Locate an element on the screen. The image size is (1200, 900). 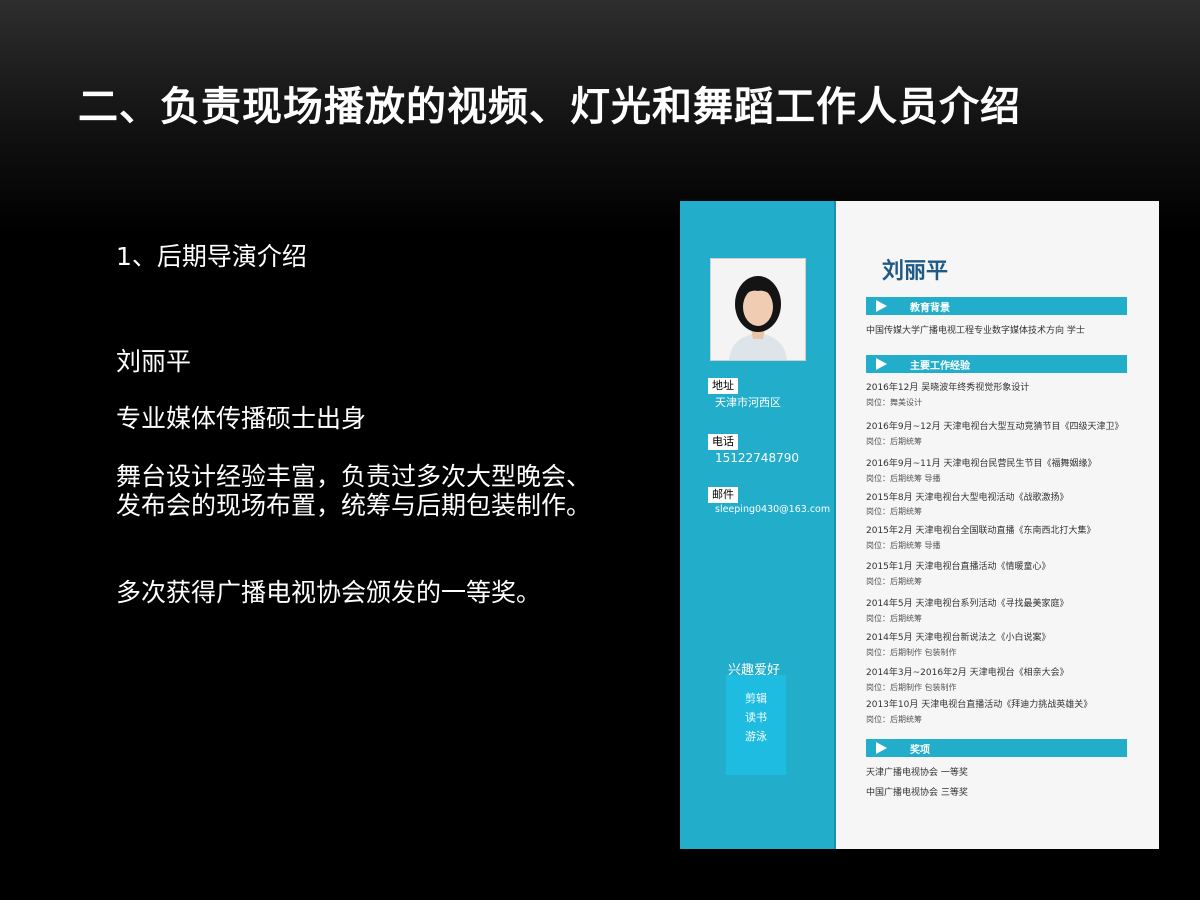
work-entry: 2016年9月~11月 天津电视台民营民生节目《福舞姻缘》 is located at coordinates (981, 464).